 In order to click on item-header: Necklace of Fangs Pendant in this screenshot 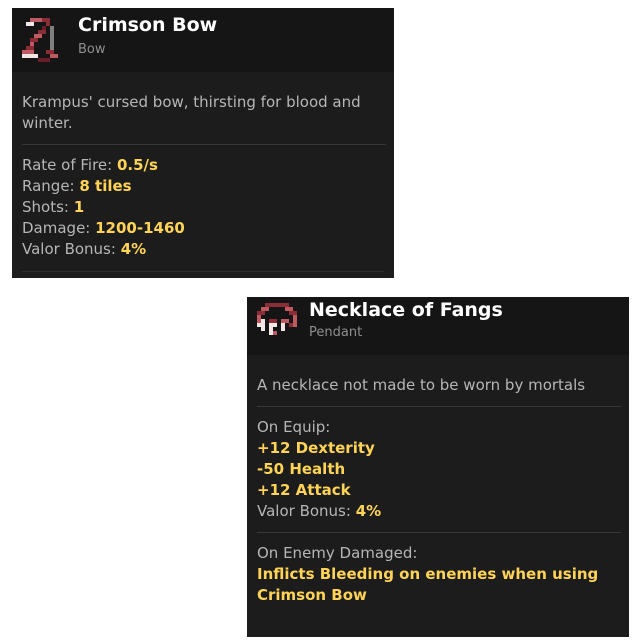, I will do `click(438, 326)`.